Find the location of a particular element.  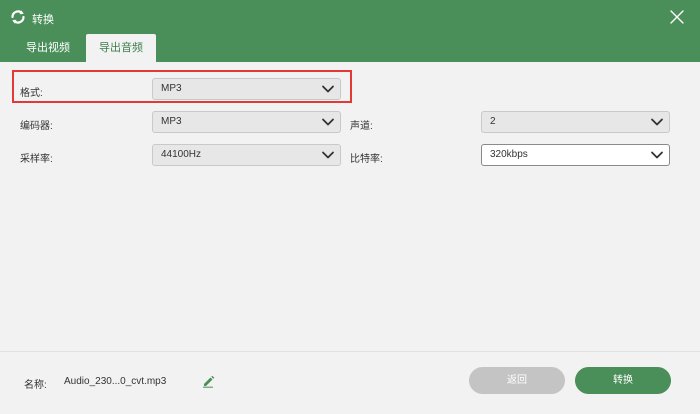

close-icon is located at coordinates (677, 17).